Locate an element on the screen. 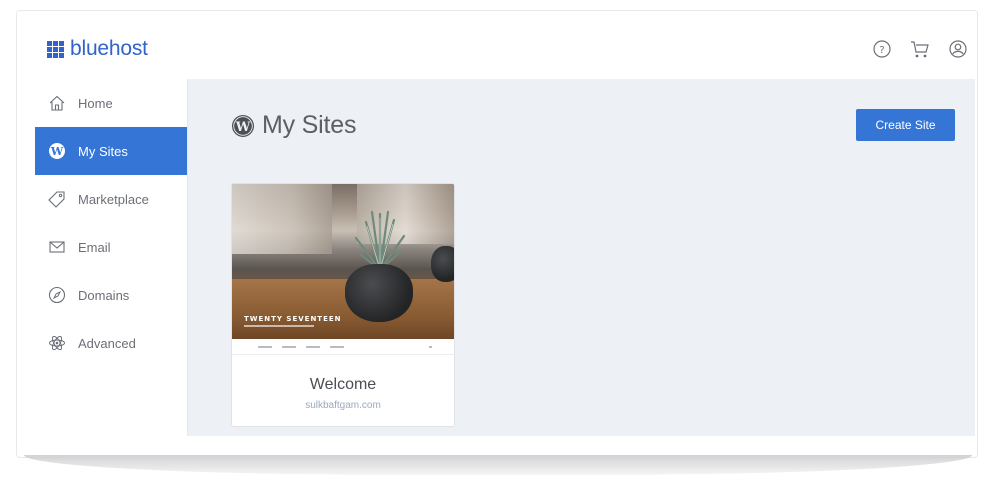  sidebar-item-home: Home is located at coordinates (111, 103).